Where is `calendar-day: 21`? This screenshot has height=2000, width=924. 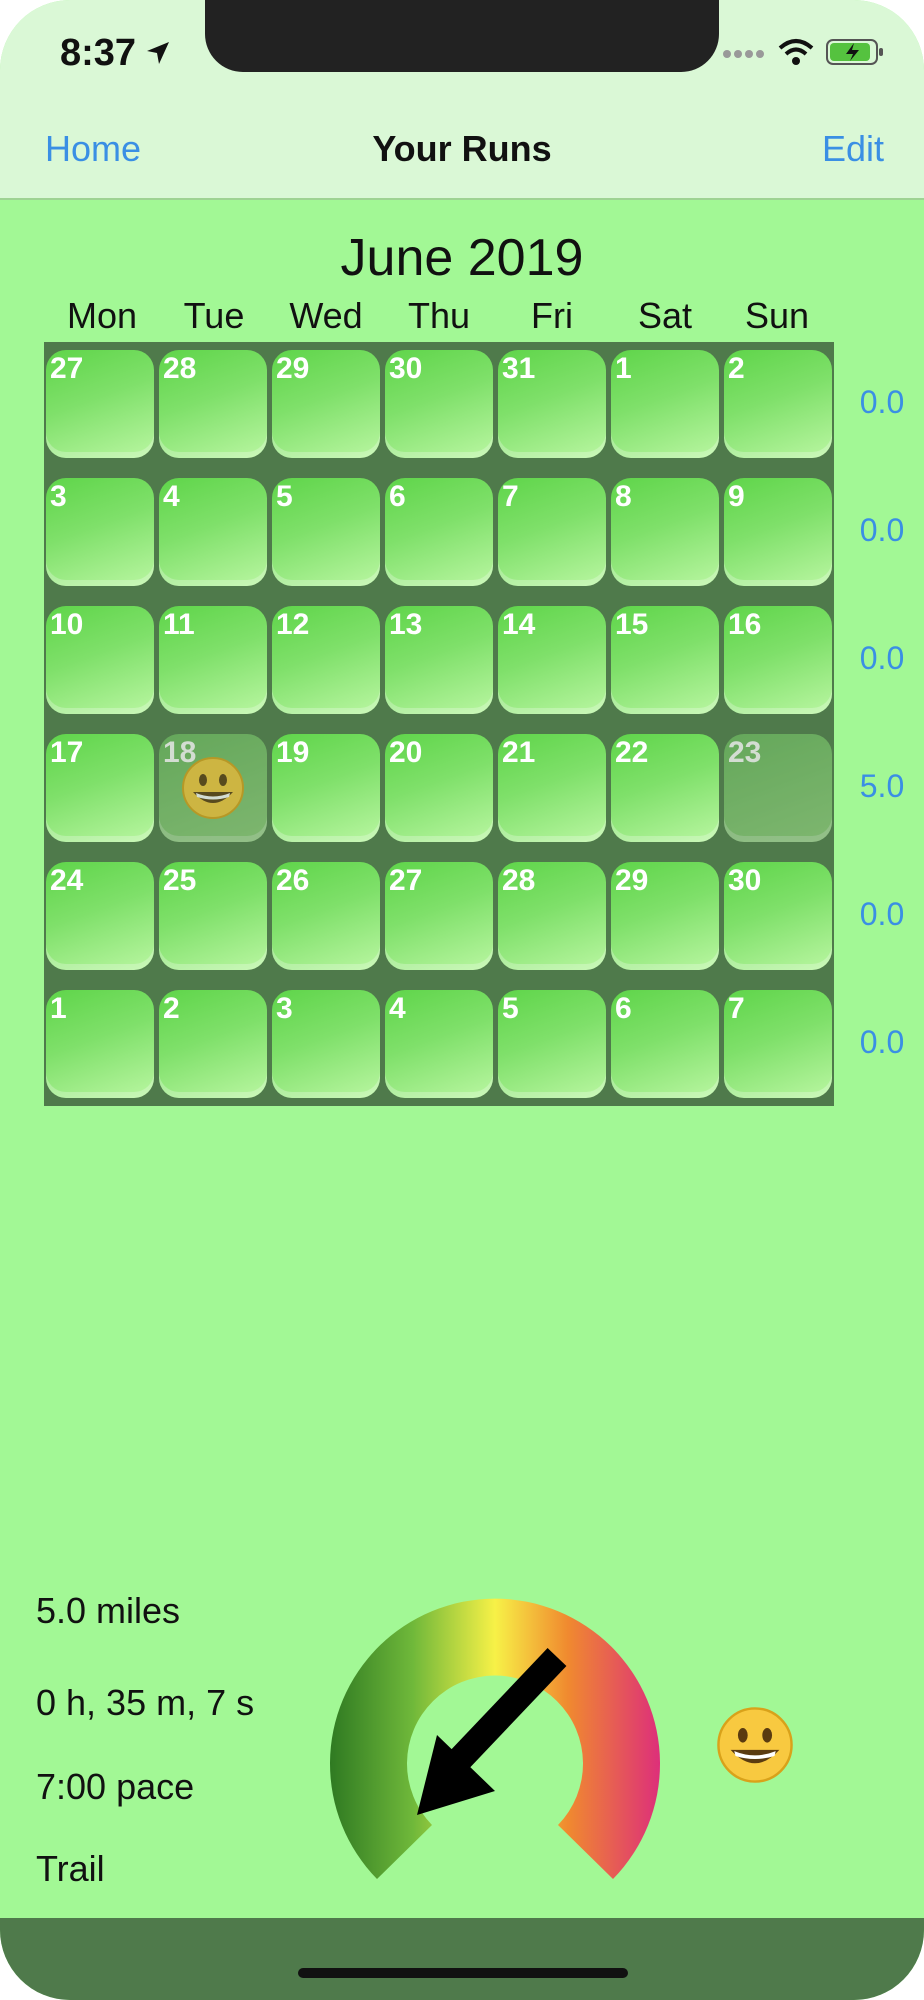
calendar-day: 21 is located at coordinates (552, 788).